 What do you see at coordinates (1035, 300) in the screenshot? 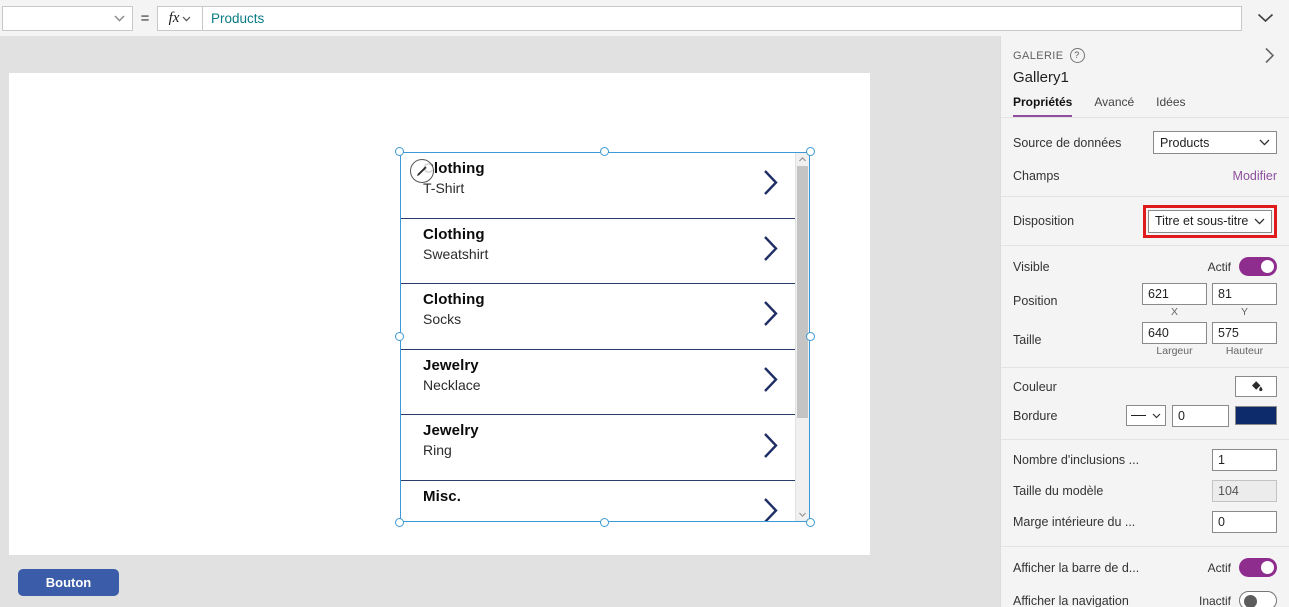
I see `position-label: Position` at bounding box center [1035, 300].